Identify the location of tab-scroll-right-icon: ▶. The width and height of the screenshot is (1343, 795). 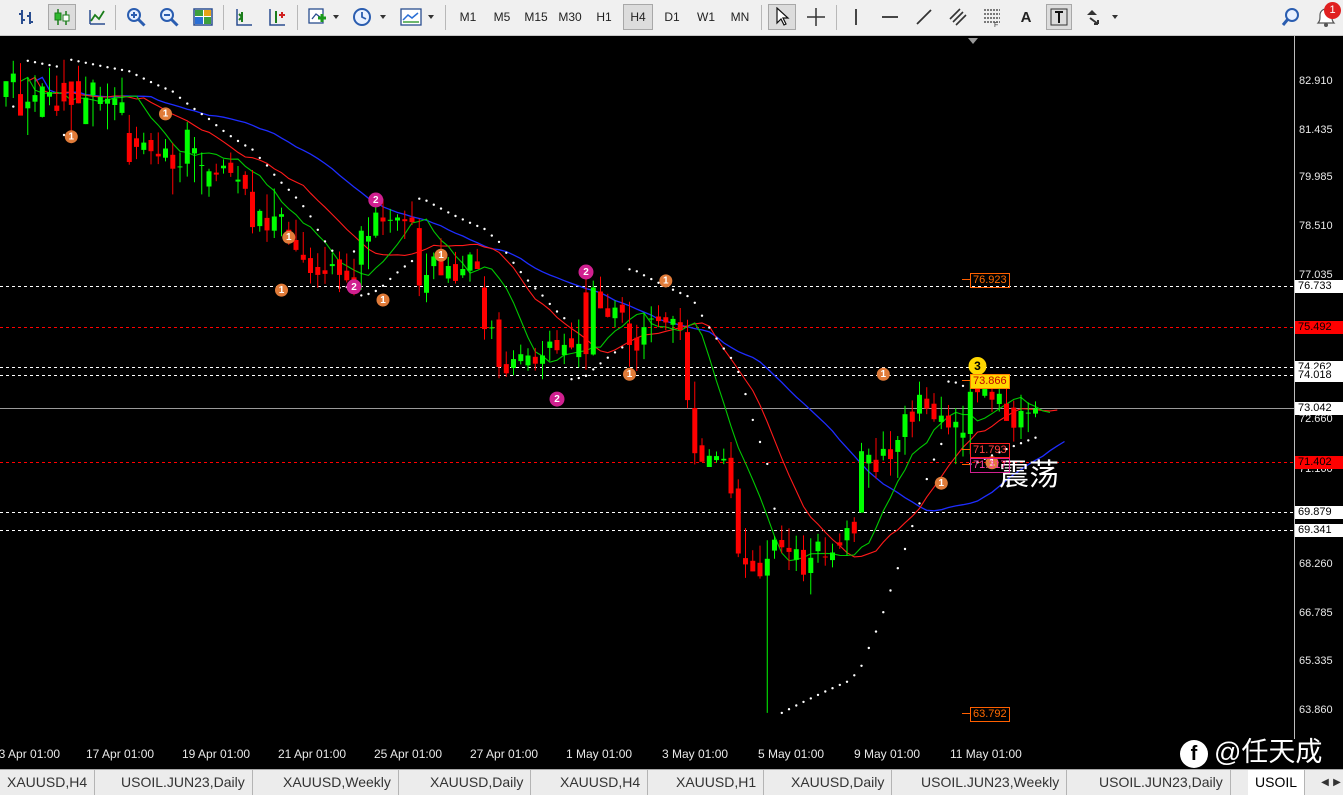
(1337, 782).